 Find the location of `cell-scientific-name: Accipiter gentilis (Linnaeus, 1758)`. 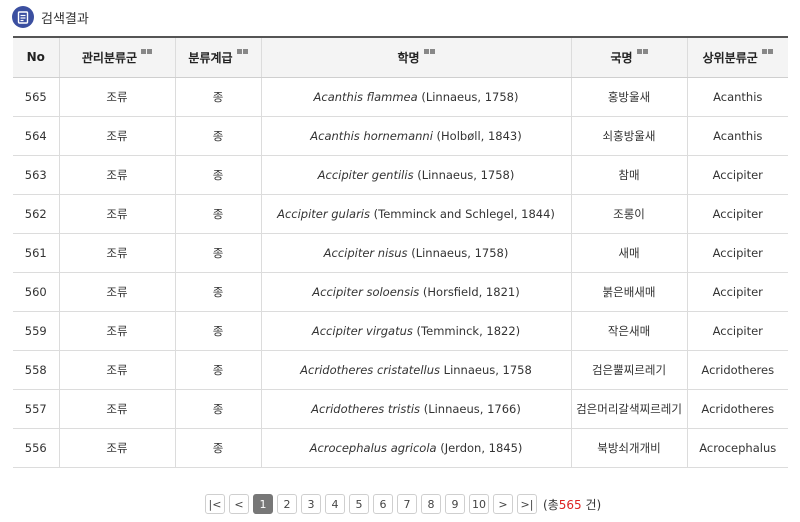

cell-scientific-name: Accipiter gentilis (Linnaeus, 1758) is located at coordinates (415, 175).